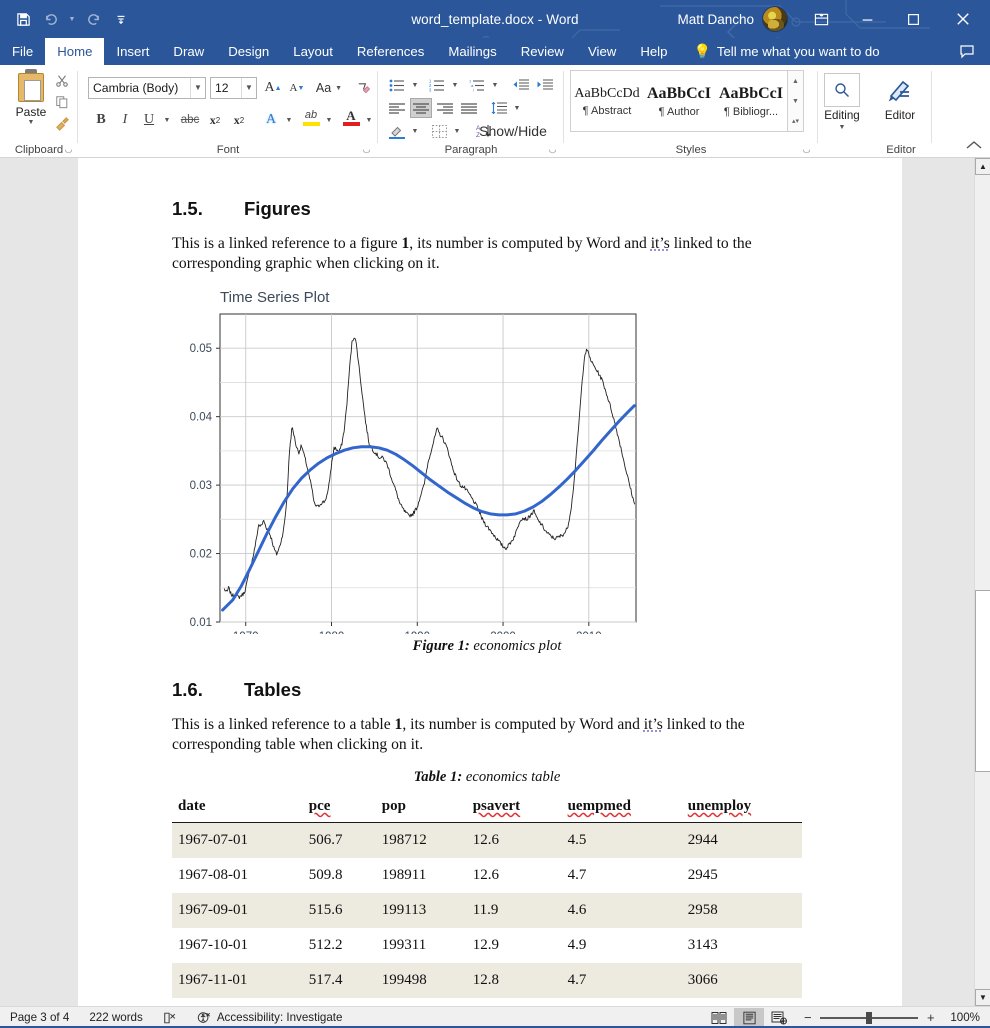 The height and width of the screenshot is (1028, 990). Describe the element at coordinates (190, 120) in the screenshot. I see `strikethrough-button: abc` at that location.